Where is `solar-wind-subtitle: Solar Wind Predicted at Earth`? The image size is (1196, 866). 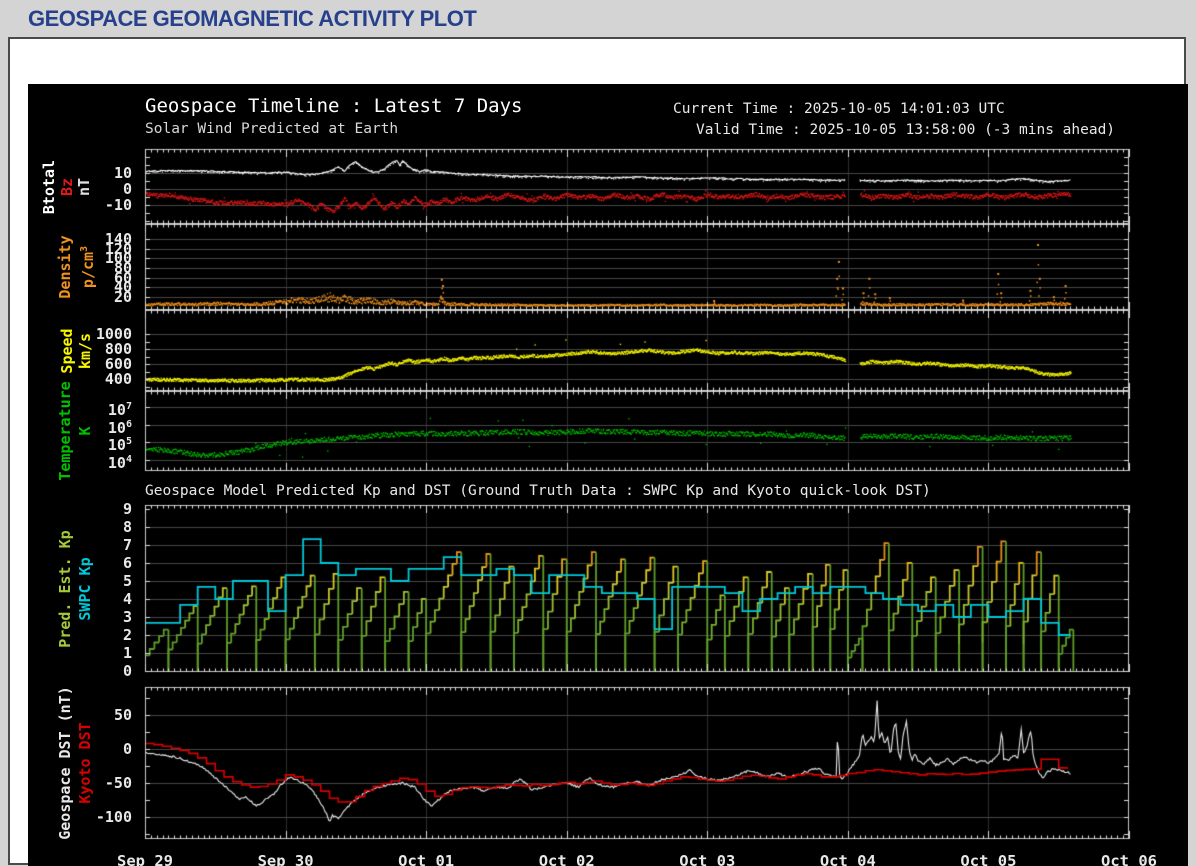
solar-wind-subtitle: Solar Wind Predicted at Earth is located at coordinates (272, 129).